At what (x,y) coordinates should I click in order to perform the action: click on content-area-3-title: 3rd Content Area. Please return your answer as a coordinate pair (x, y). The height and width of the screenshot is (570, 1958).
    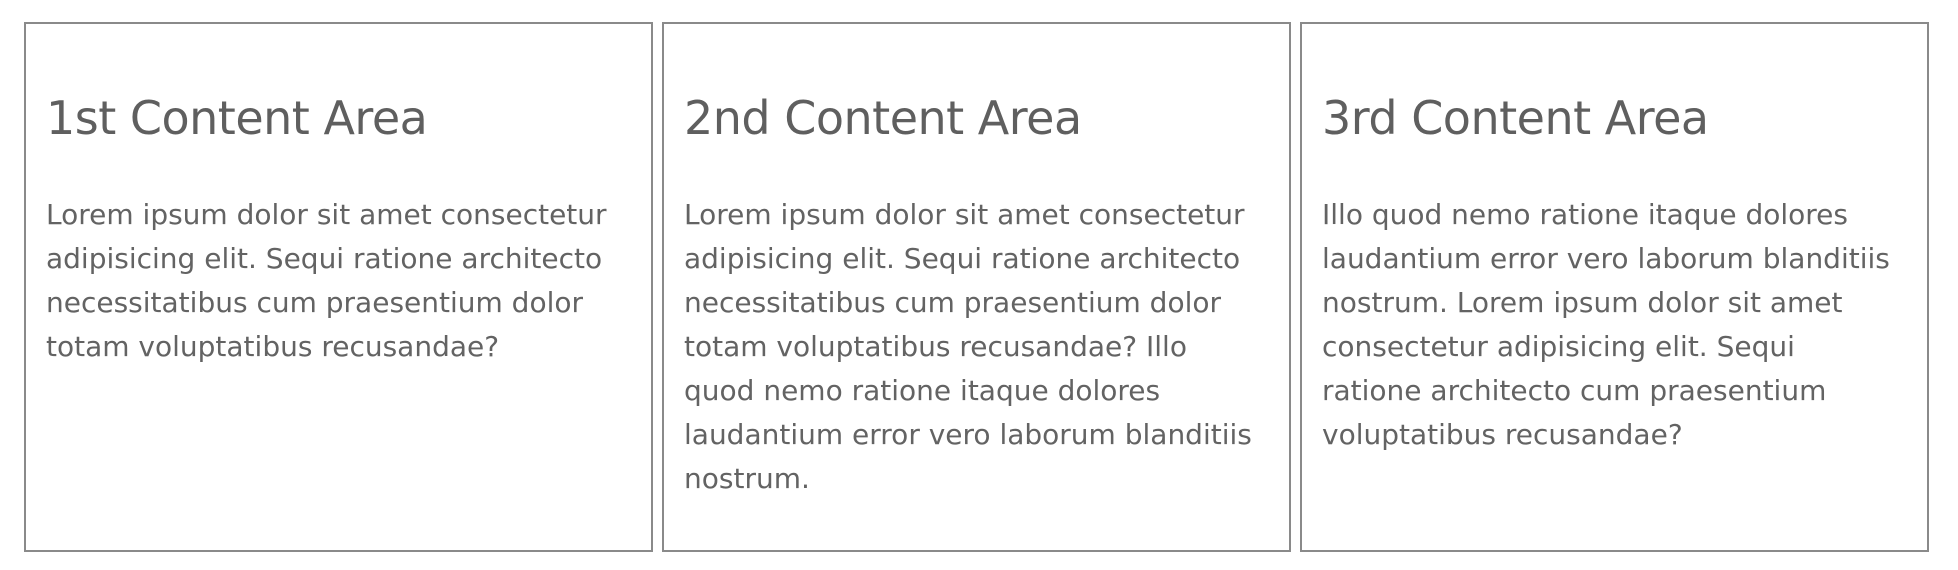
    Looking at the image, I should click on (1515, 118).